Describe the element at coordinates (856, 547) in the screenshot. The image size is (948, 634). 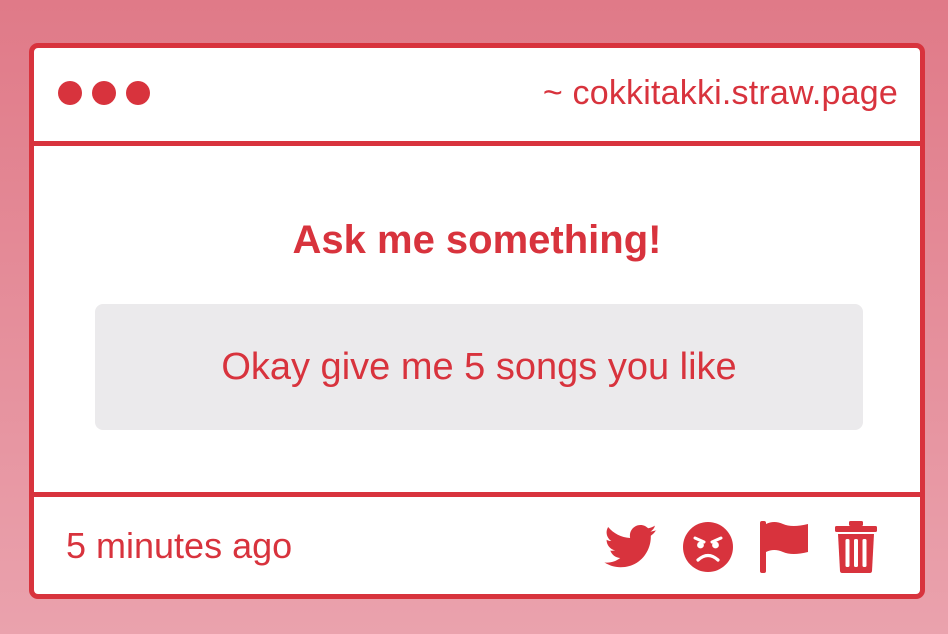
I see `trash-icon` at that location.